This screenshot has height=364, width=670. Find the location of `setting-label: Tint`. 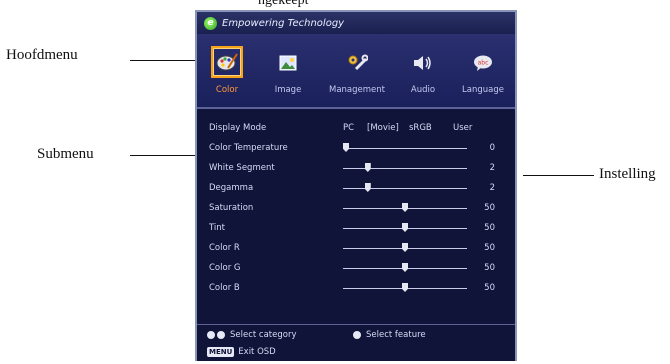

setting-label: Tint is located at coordinates (217, 228).